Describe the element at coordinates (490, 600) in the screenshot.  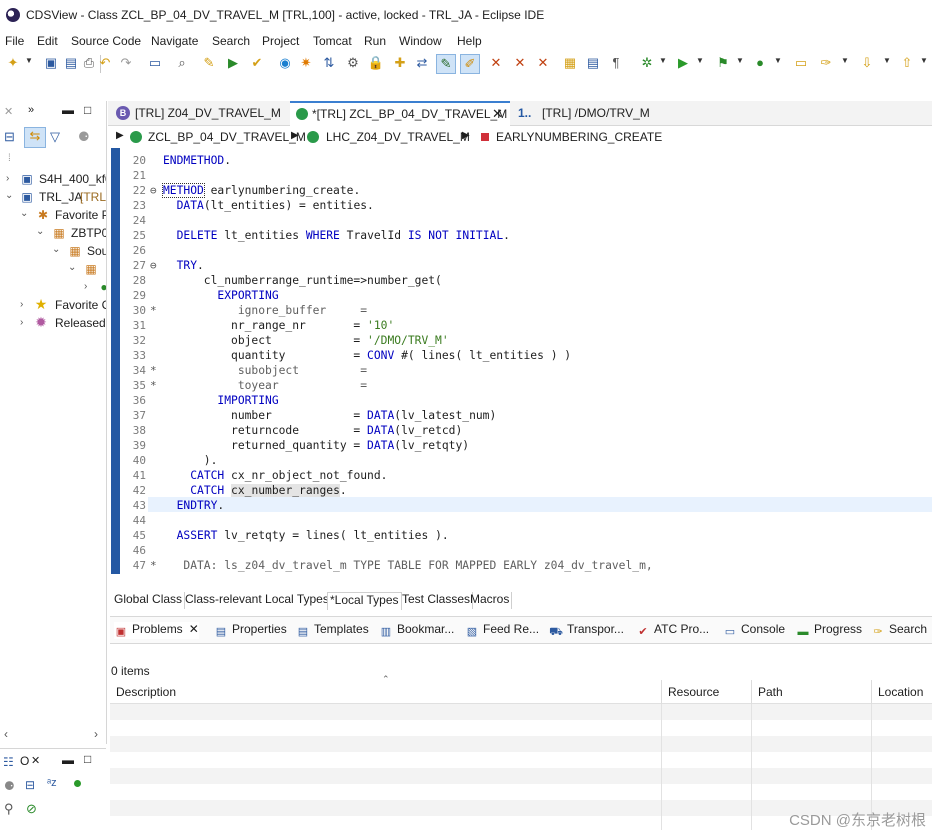
I see `tab-macros: Macros` at that location.